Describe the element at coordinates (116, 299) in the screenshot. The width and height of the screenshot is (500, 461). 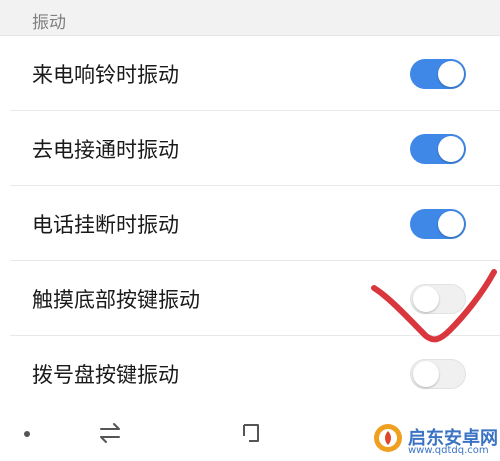
I see `setting-label: 触摸底部按键振动` at that location.